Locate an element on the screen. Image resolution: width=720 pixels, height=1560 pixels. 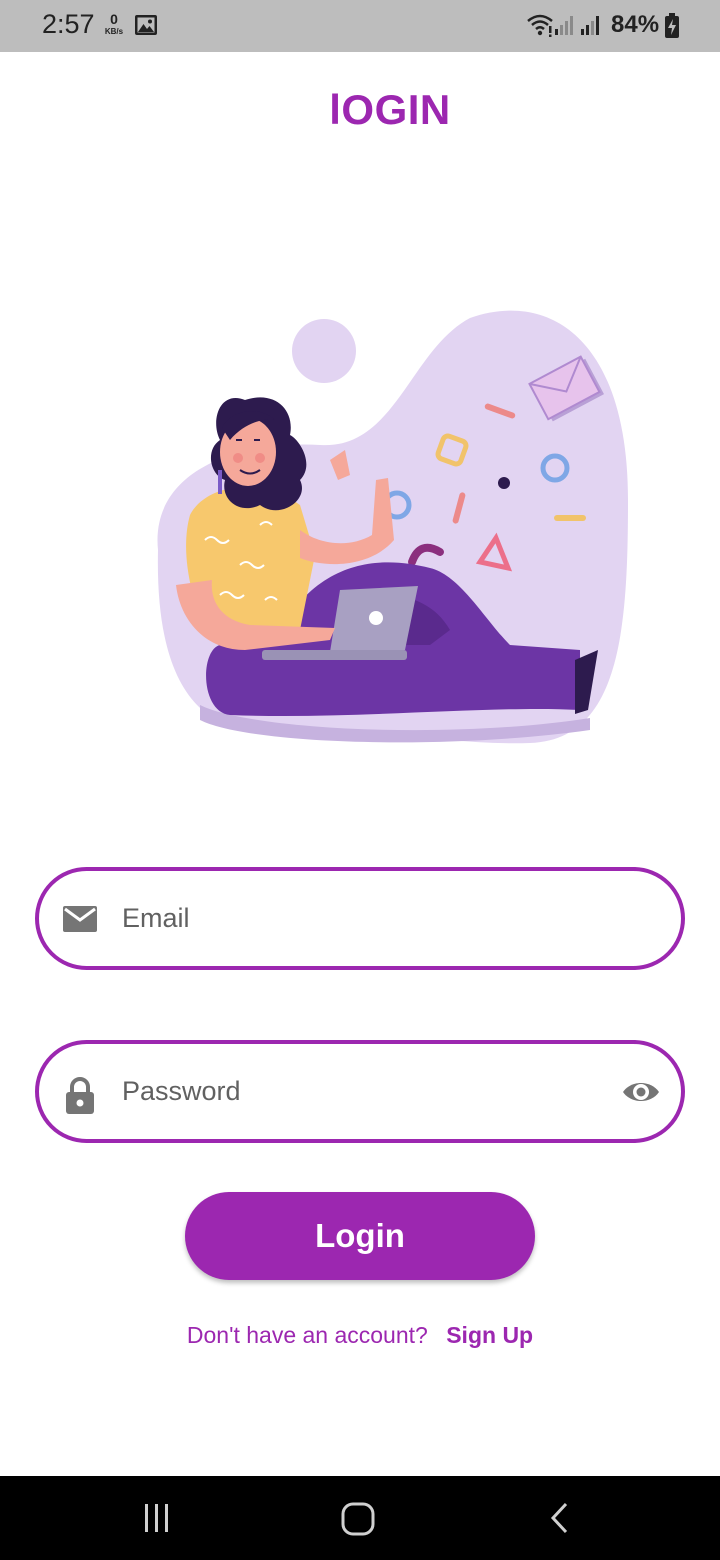
gallery-icon is located at coordinates (146, 27).